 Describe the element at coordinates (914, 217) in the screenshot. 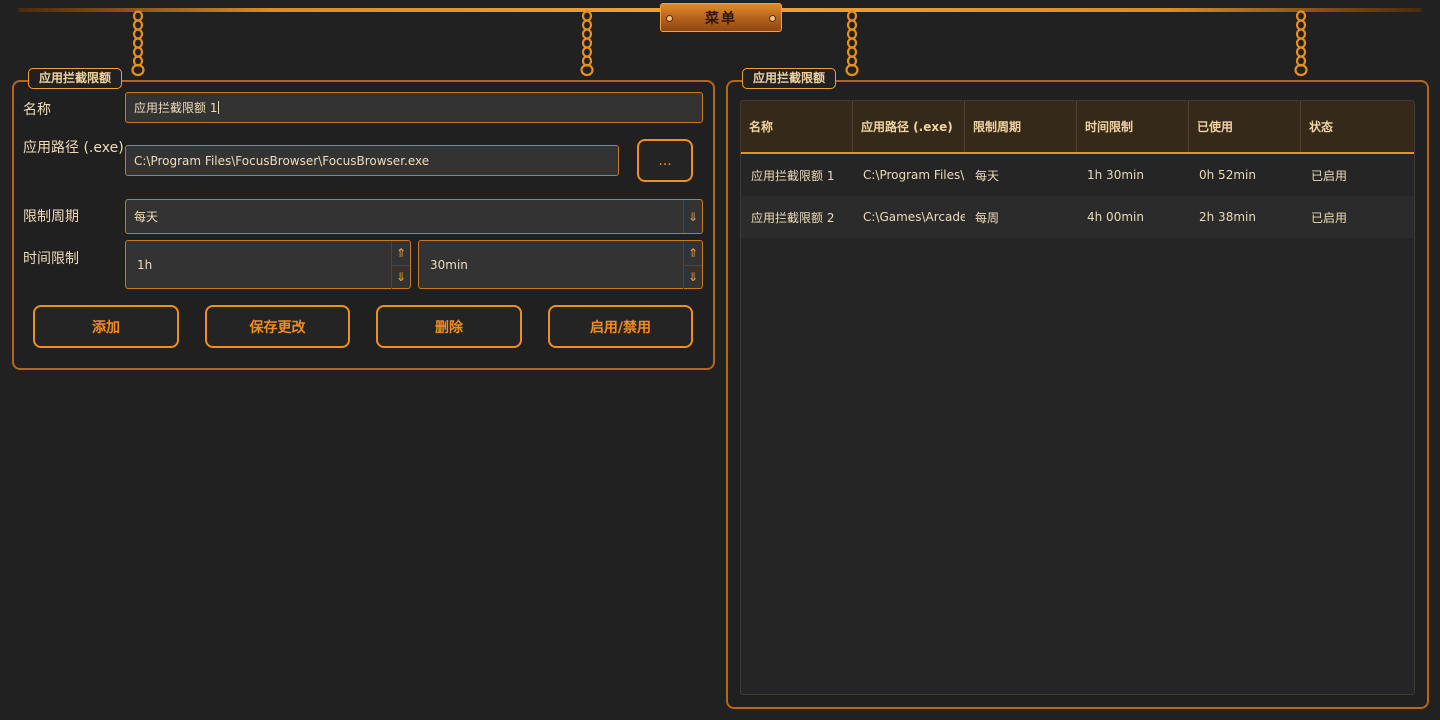

I see `cell-path: C:\Games\Arcade\Arcade.exe` at that location.